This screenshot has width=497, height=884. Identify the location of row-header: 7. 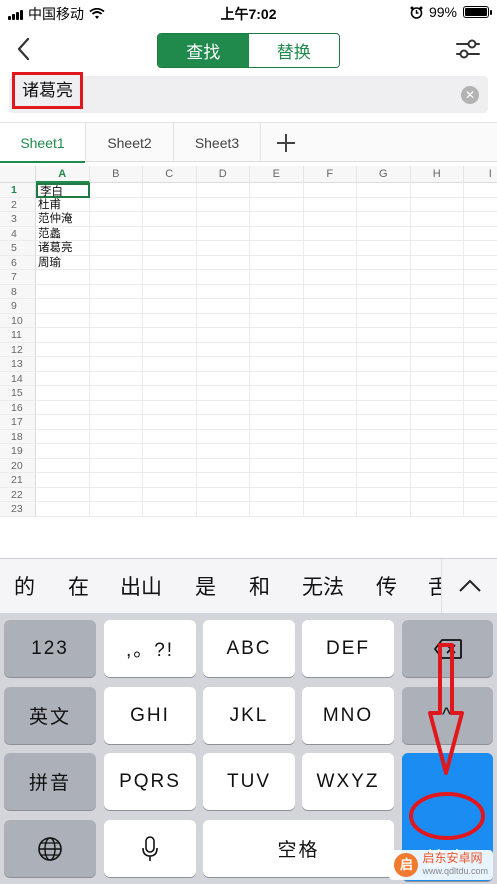
(18, 277).